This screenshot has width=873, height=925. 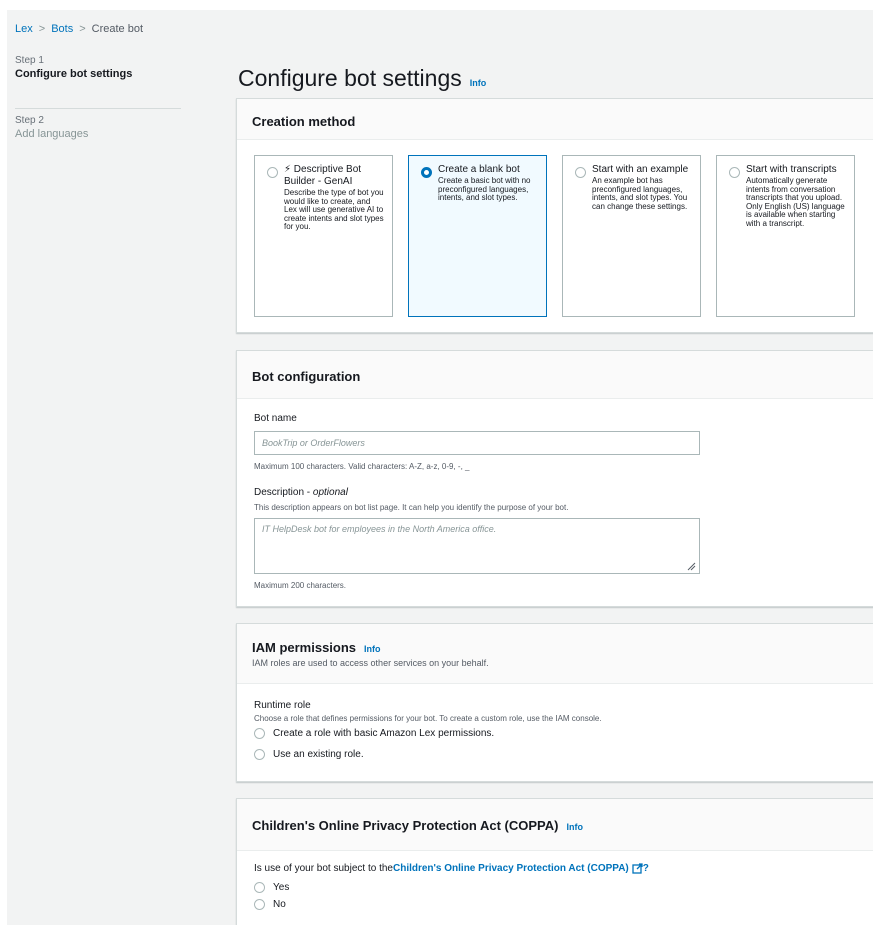 I want to click on tile-blank-bot-title: Create a blank bot, so click(x=479, y=169).